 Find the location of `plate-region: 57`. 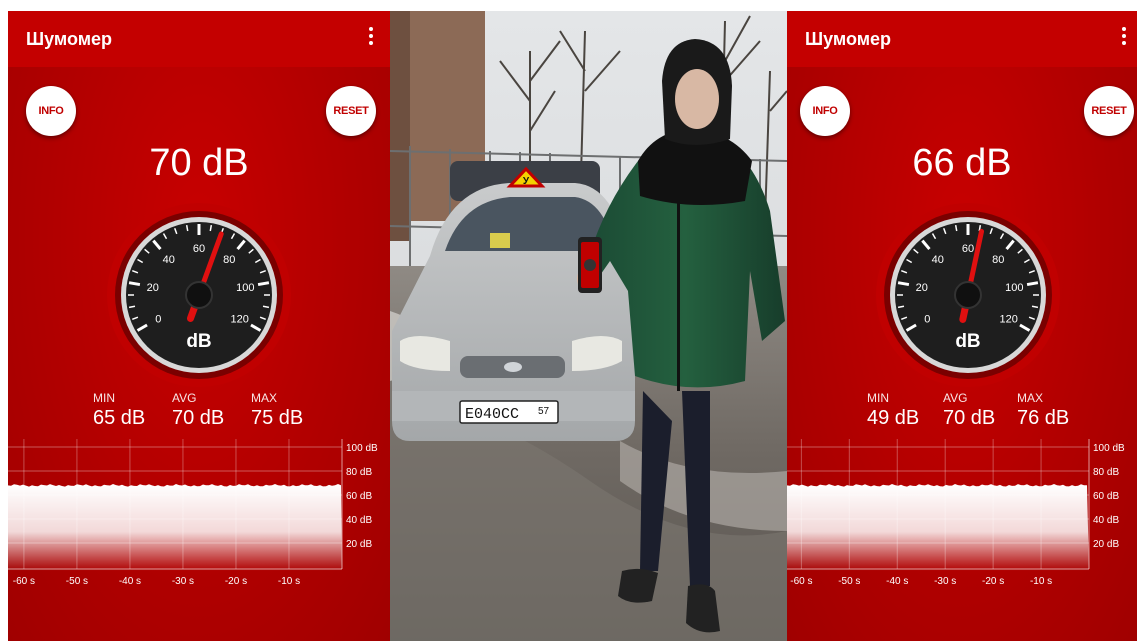

plate-region: 57 is located at coordinates (544, 411).